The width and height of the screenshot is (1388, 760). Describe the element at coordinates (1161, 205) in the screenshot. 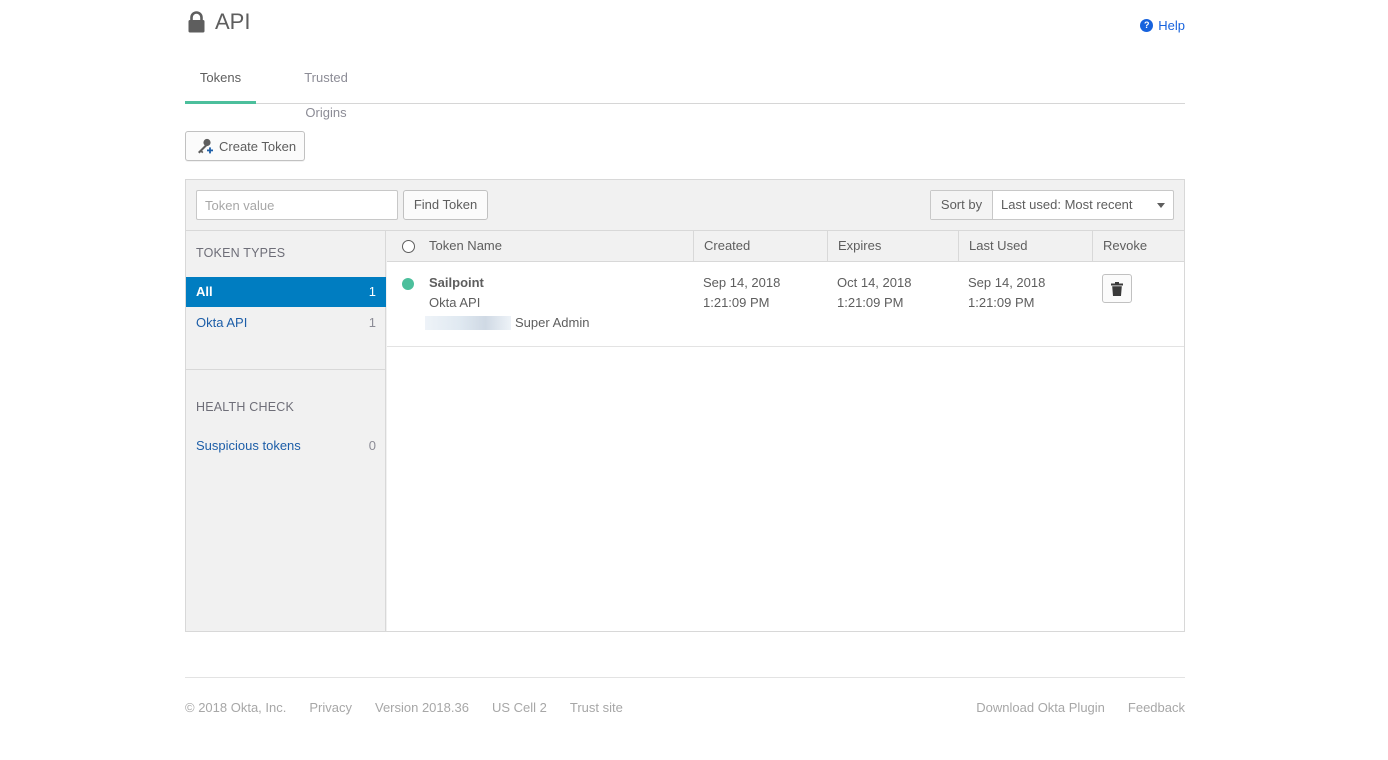

I see `chevron-down-icon` at that location.